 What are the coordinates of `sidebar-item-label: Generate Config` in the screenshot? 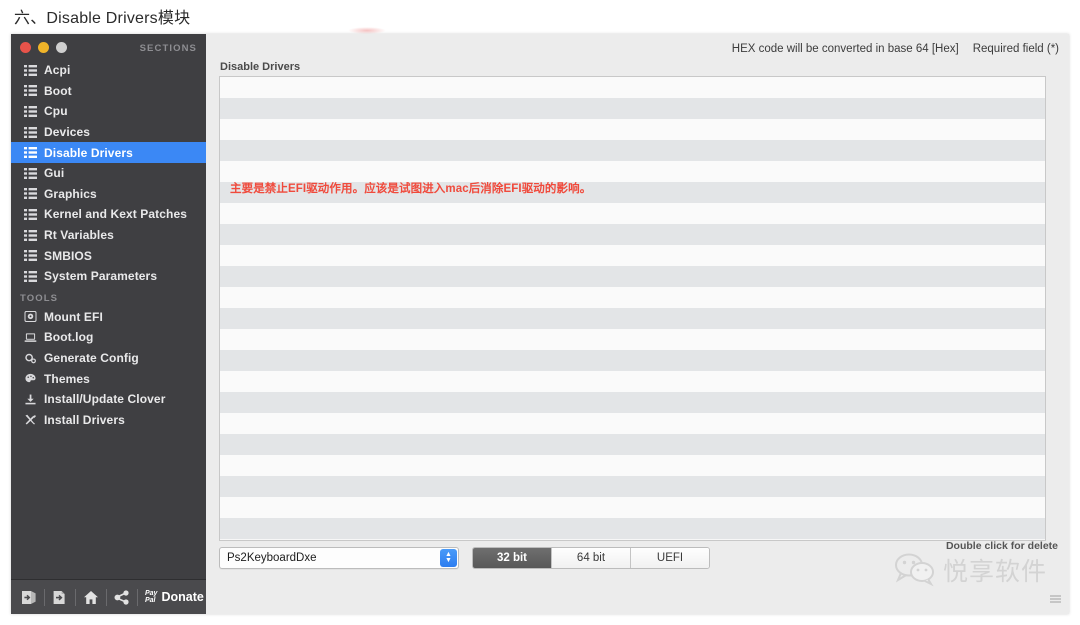 It's located at (91, 358).